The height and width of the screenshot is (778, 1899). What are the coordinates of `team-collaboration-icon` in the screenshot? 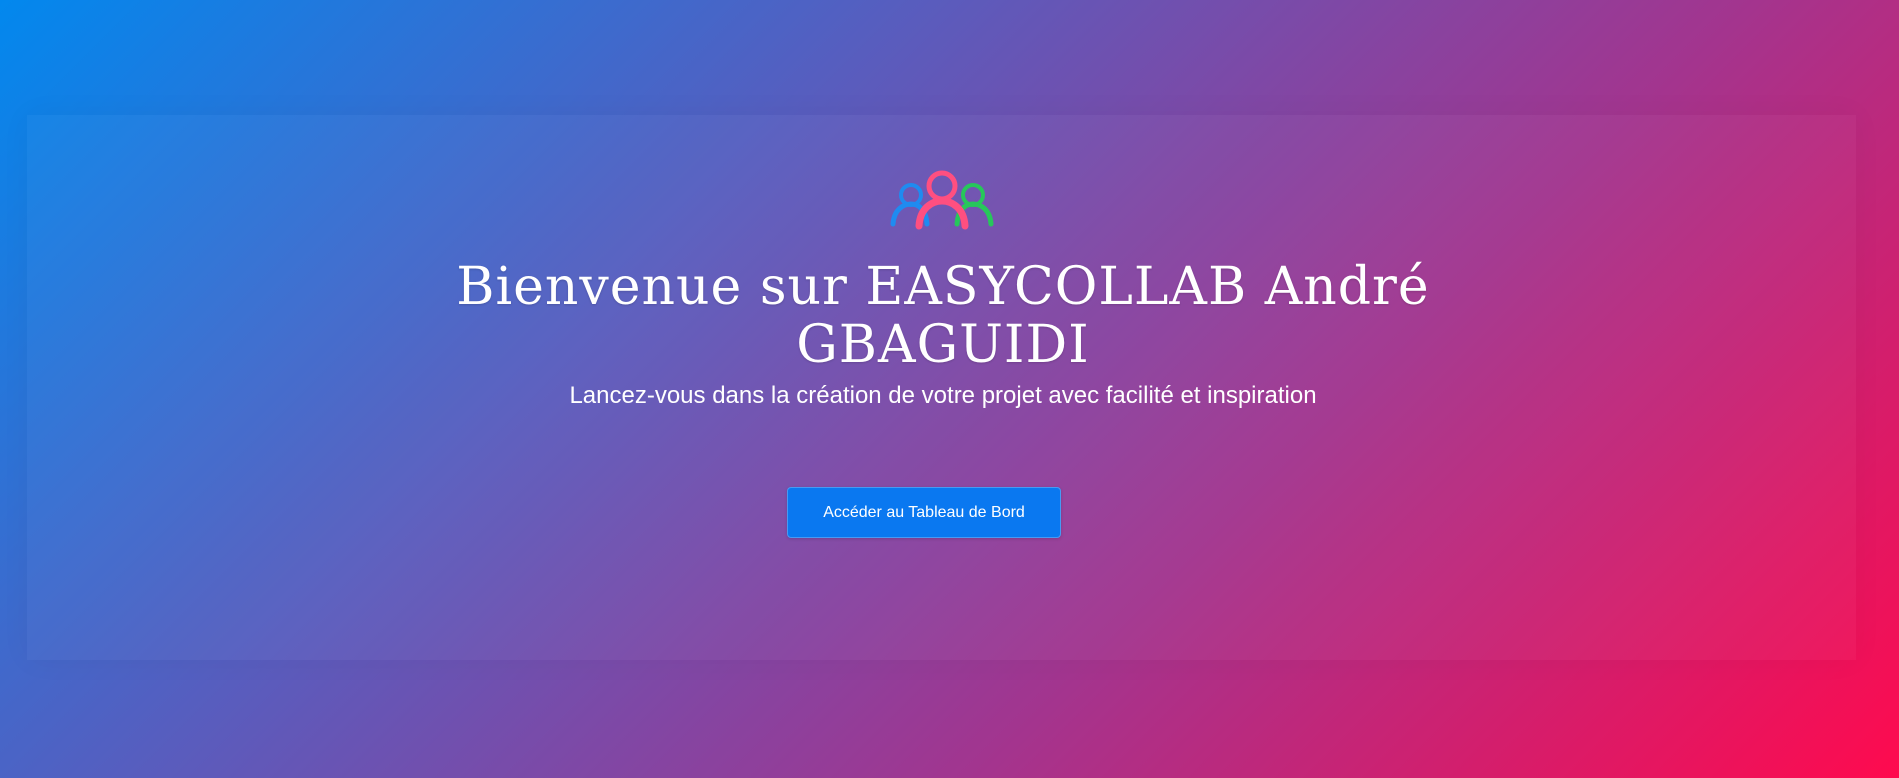 It's located at (942, 200).